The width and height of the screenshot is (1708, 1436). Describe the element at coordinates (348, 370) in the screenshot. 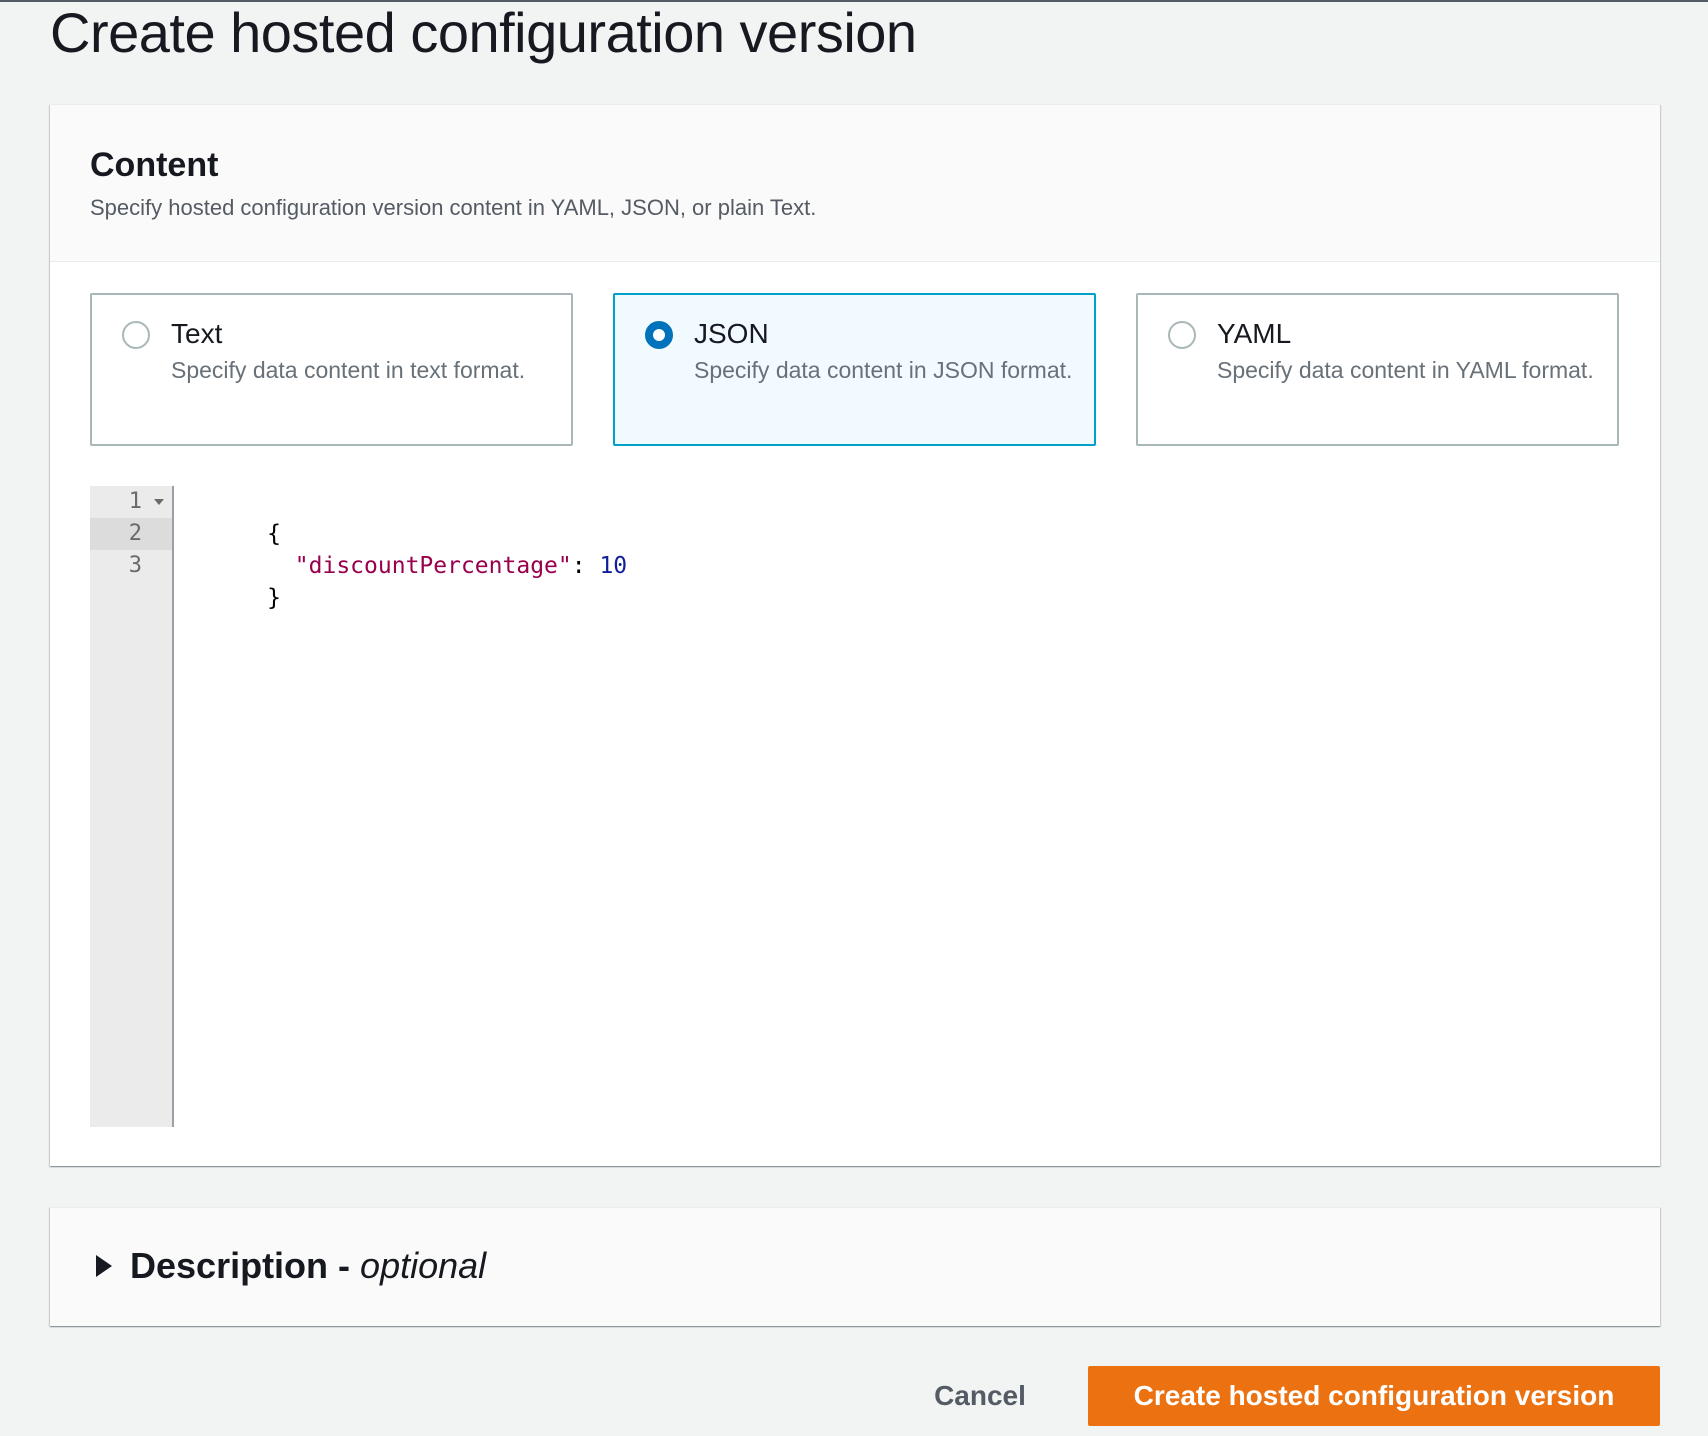

I see `format-tile-text-description: Specify data content in text format.` at that location.